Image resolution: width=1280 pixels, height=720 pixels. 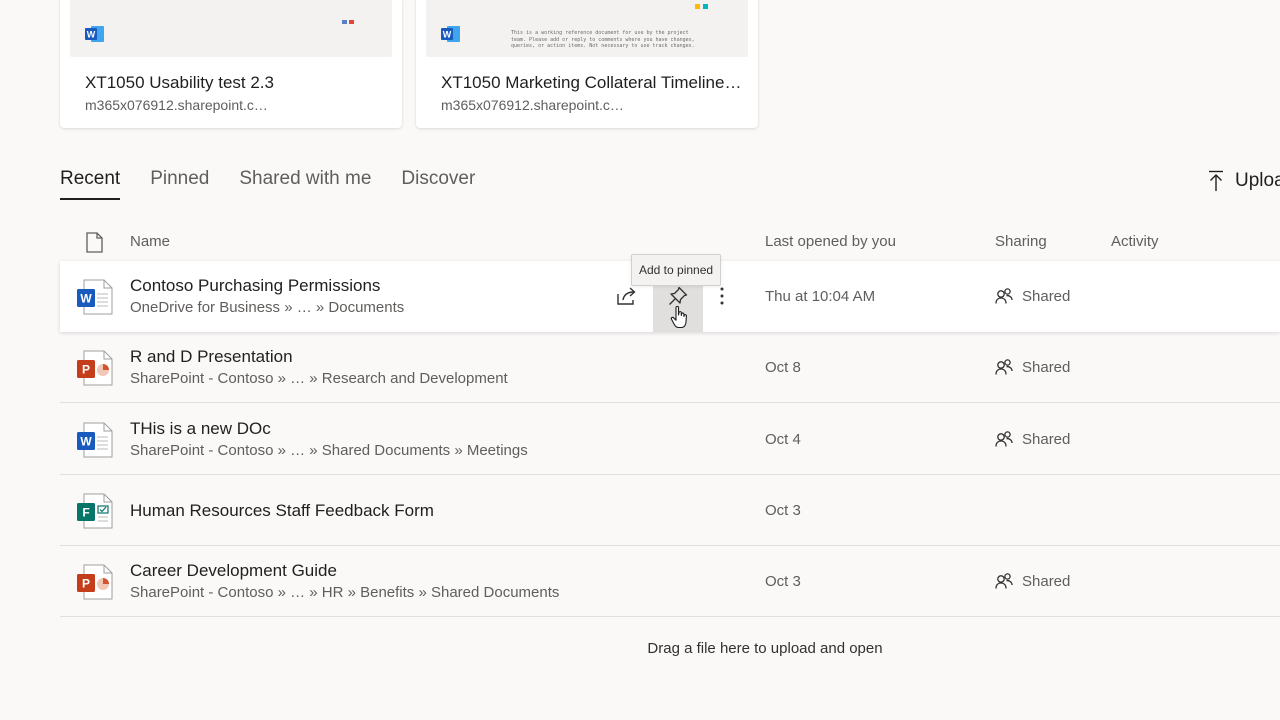 I want to click on last-opened: Oct 4, so click(x=783, y=439).